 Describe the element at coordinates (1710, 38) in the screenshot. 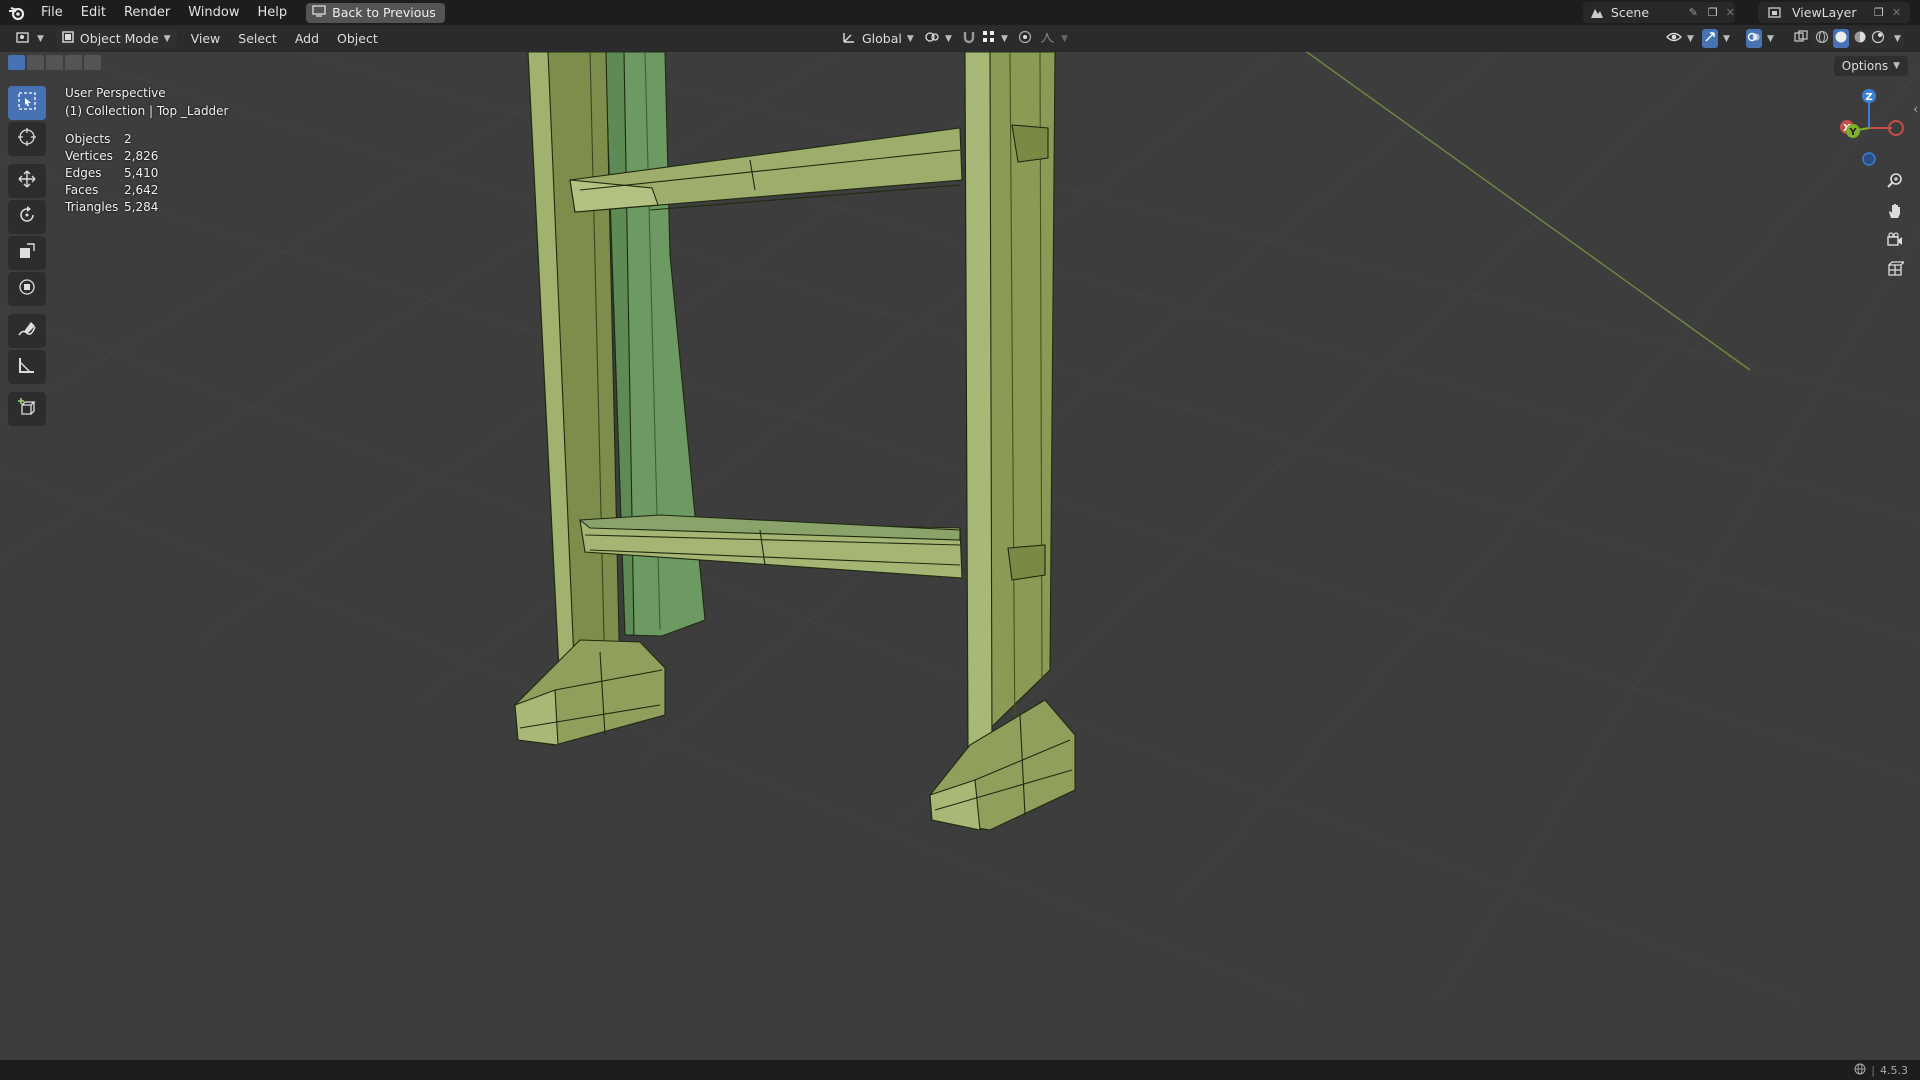

I see `gizmo-icon` at that location.